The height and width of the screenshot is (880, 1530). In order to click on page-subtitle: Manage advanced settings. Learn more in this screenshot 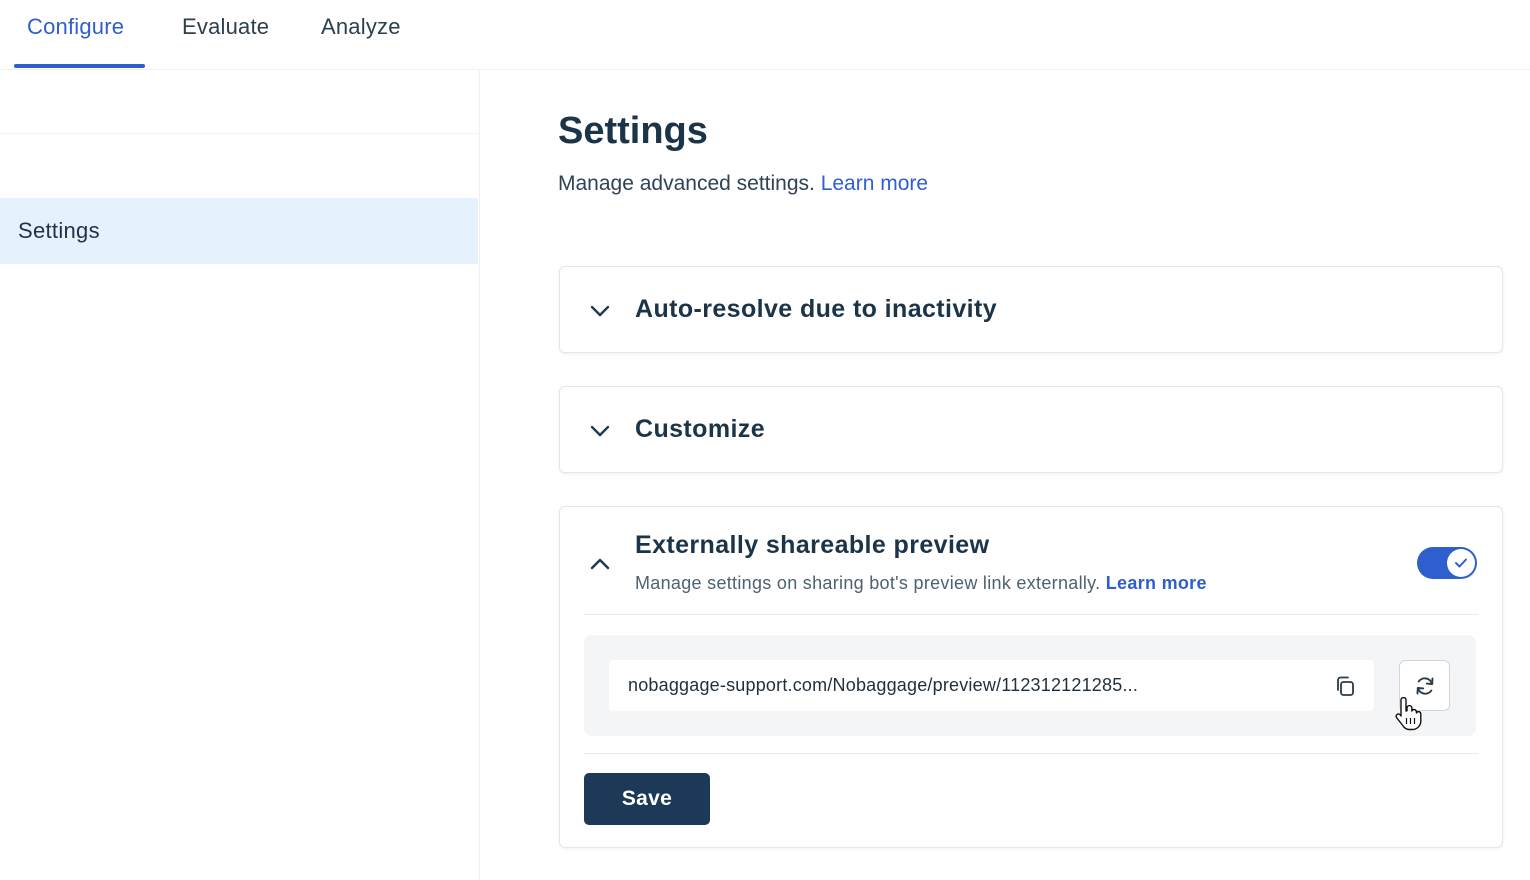, I will do `click(743, 184)`.